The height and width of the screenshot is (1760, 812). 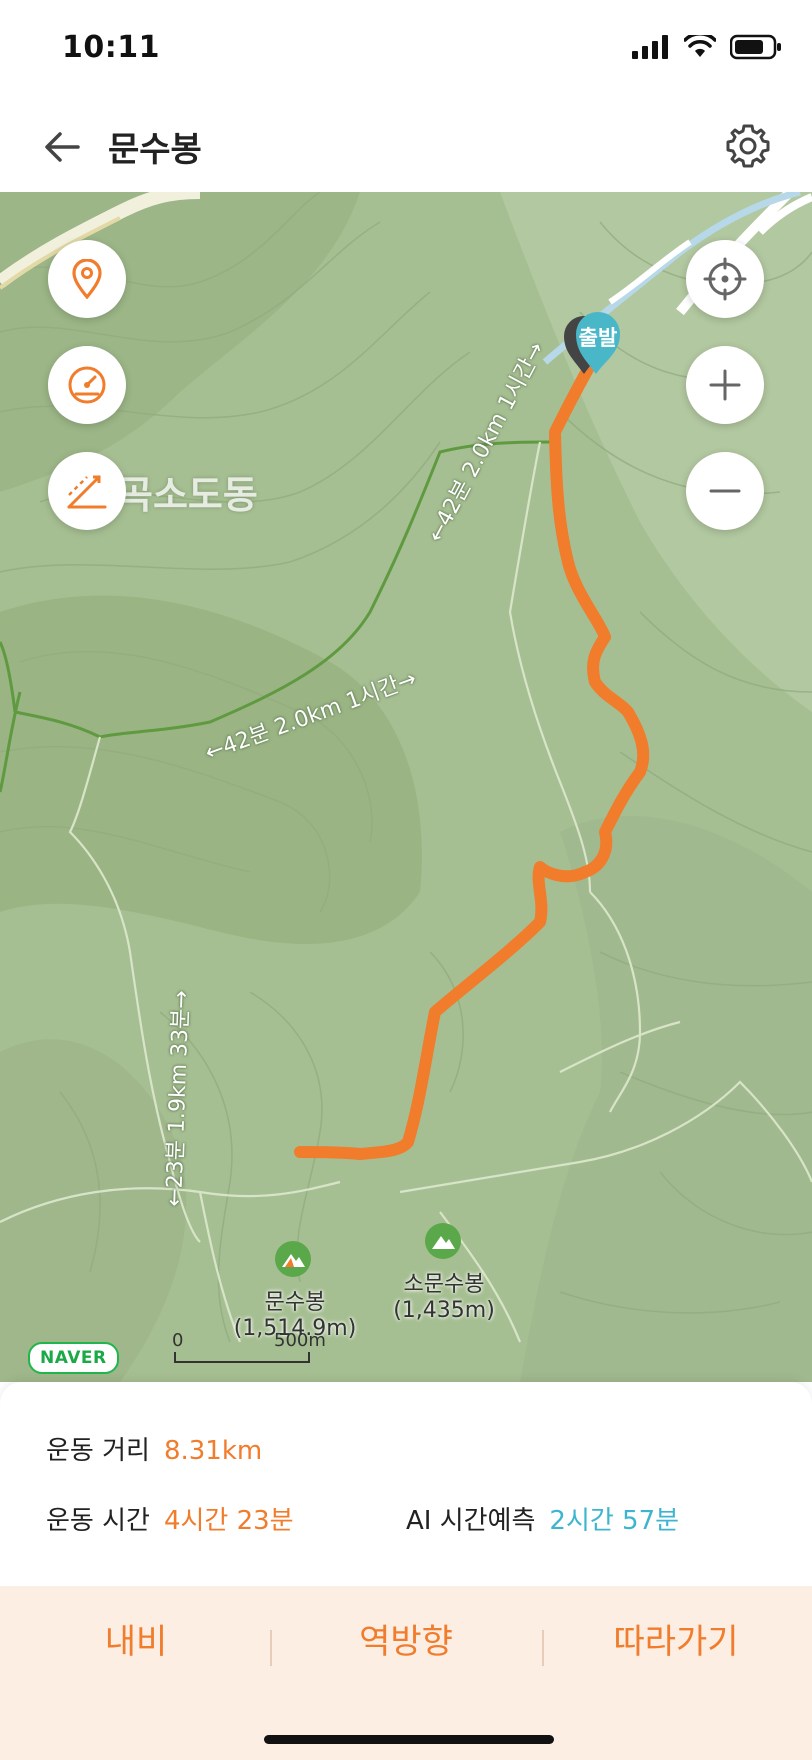 What do you see at coordinates (63, 147) in the screenshot?
I see `back-arrow-icon` at bounding box center [63, 147].